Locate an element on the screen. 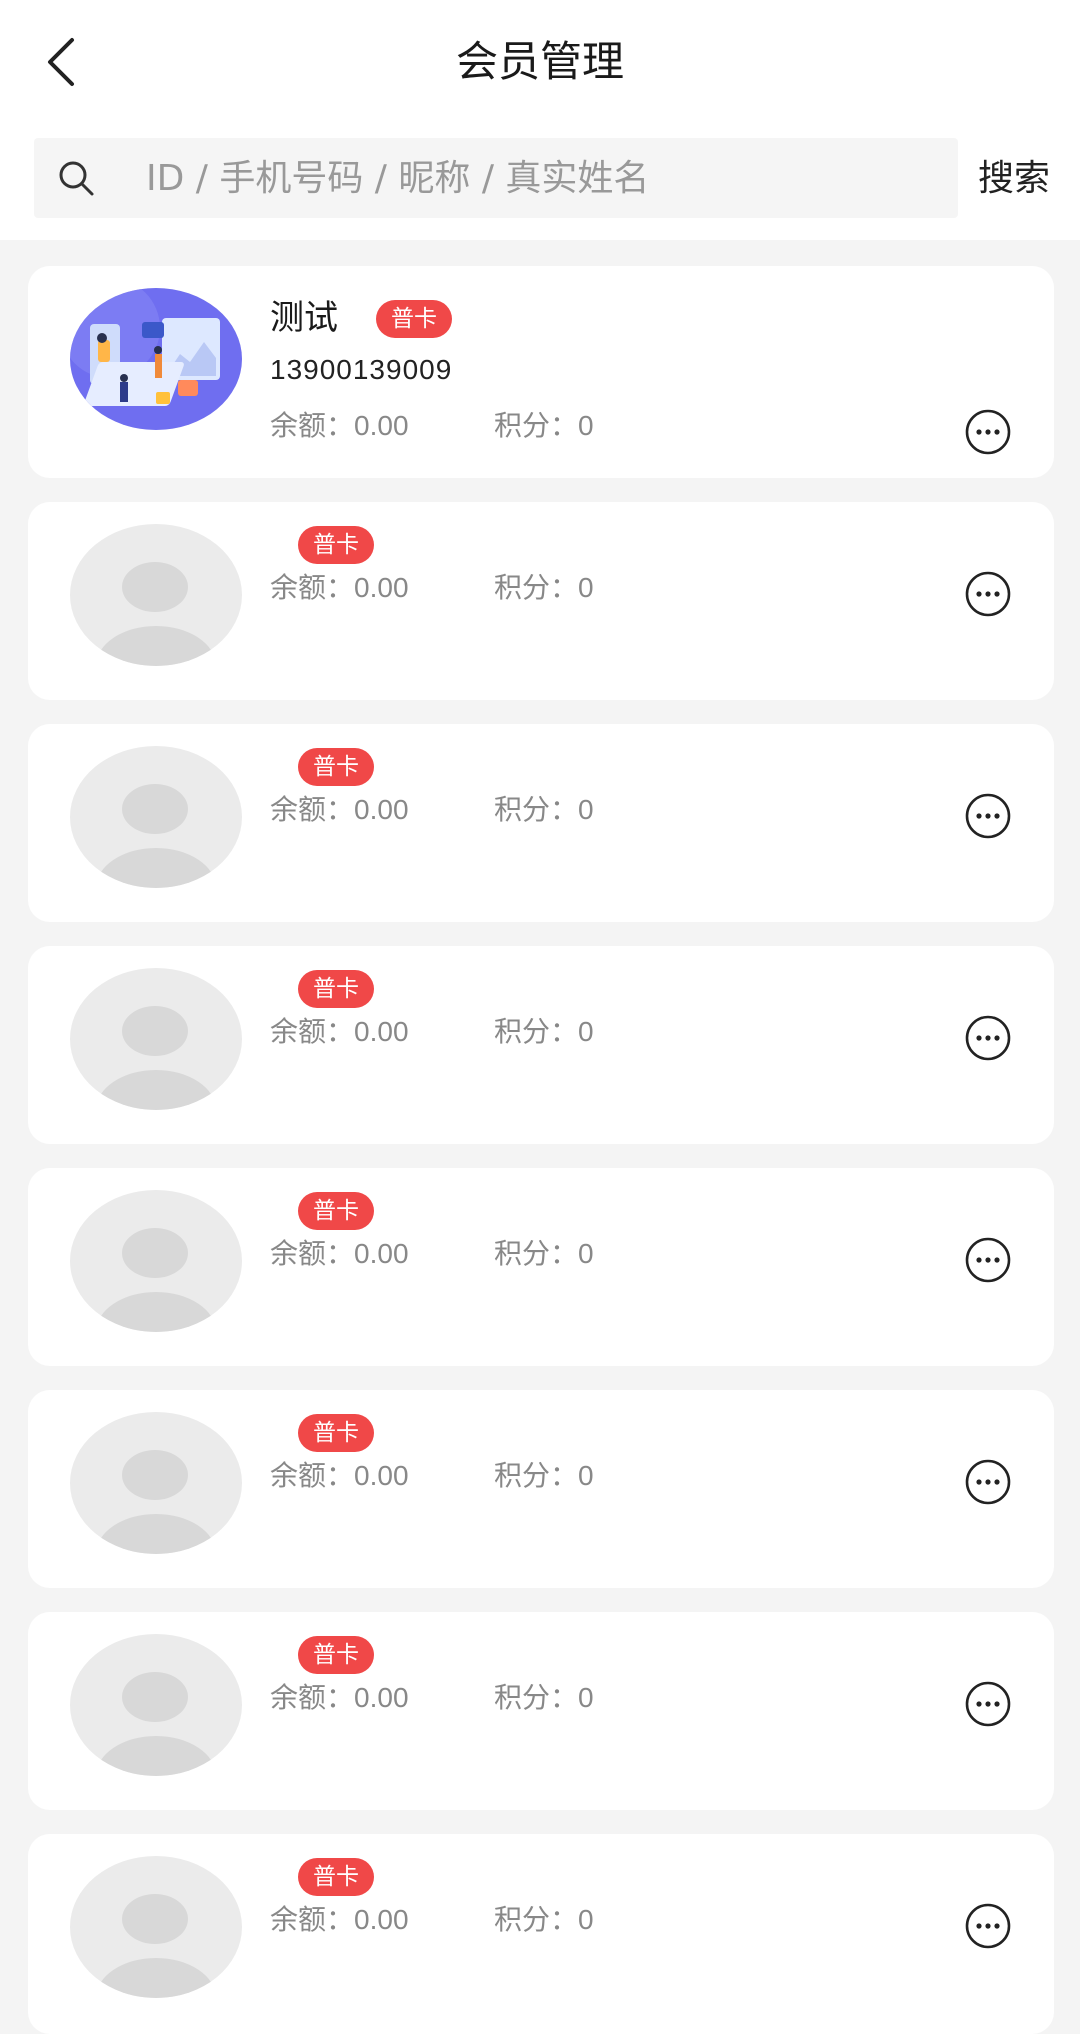  member-card: 测试 13900139009 普卡余额：0.00 积分：0 is located at coordinates (541, 372).